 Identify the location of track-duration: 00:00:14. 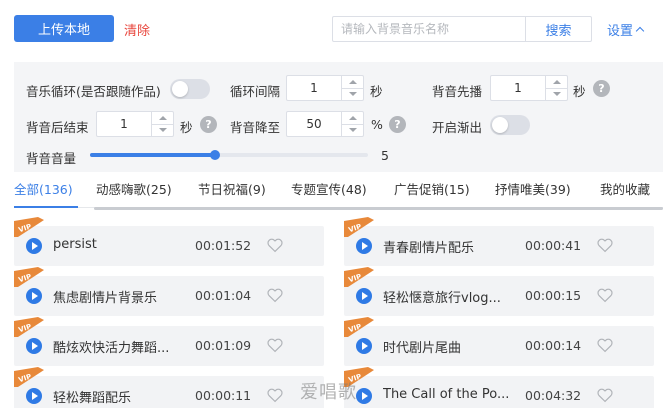
(553, 345).